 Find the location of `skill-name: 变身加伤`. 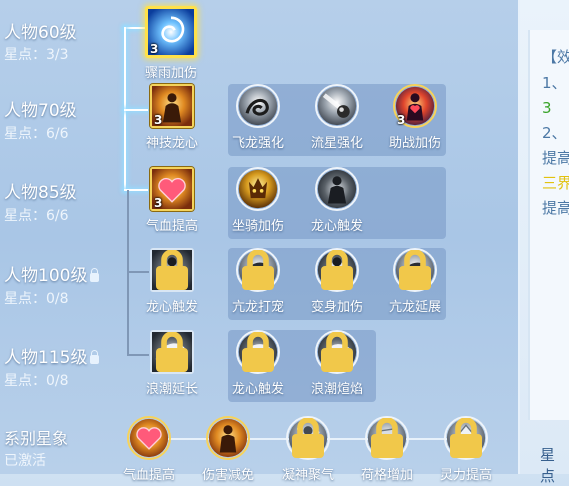

skill-name: 变身加伤 is located at coordinates (336, 307).